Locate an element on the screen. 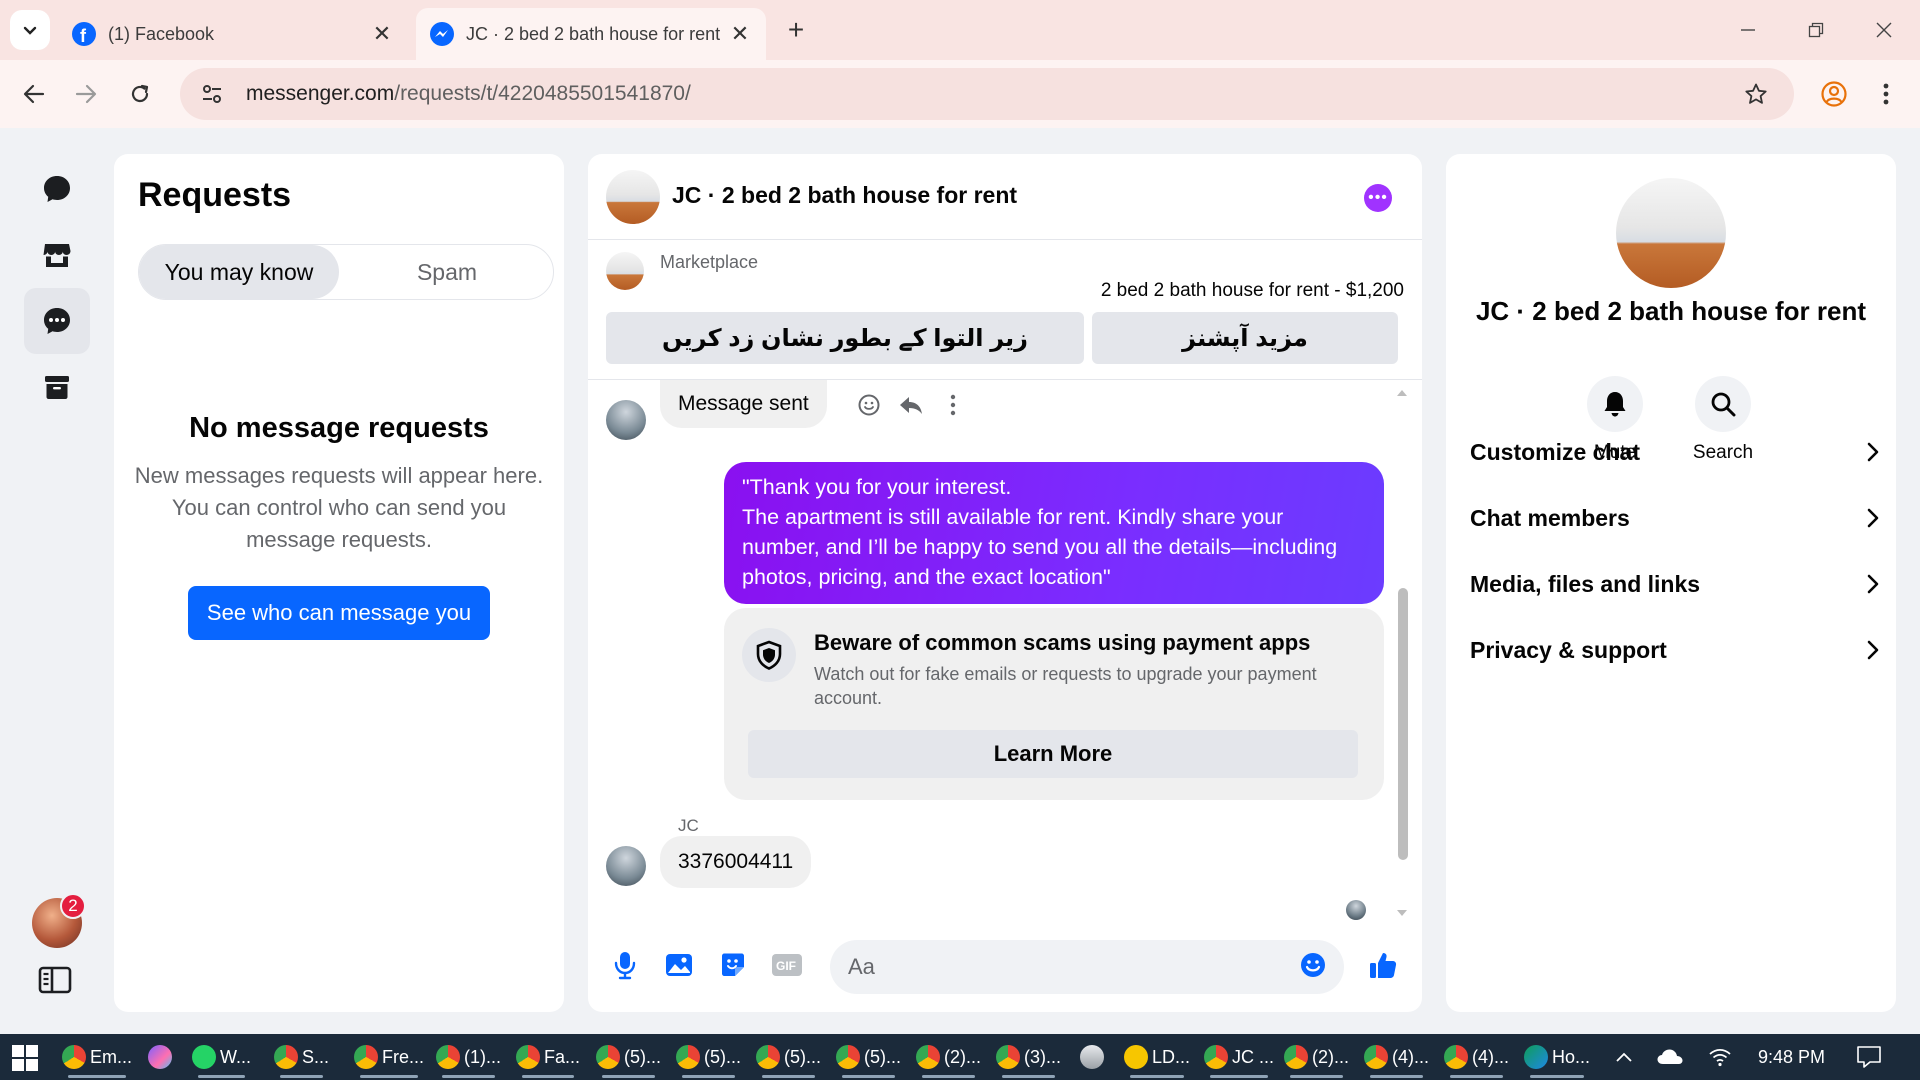  conversation-title: JC · 2 bed 2 bath house for rent is located at coordinates (844, 195).